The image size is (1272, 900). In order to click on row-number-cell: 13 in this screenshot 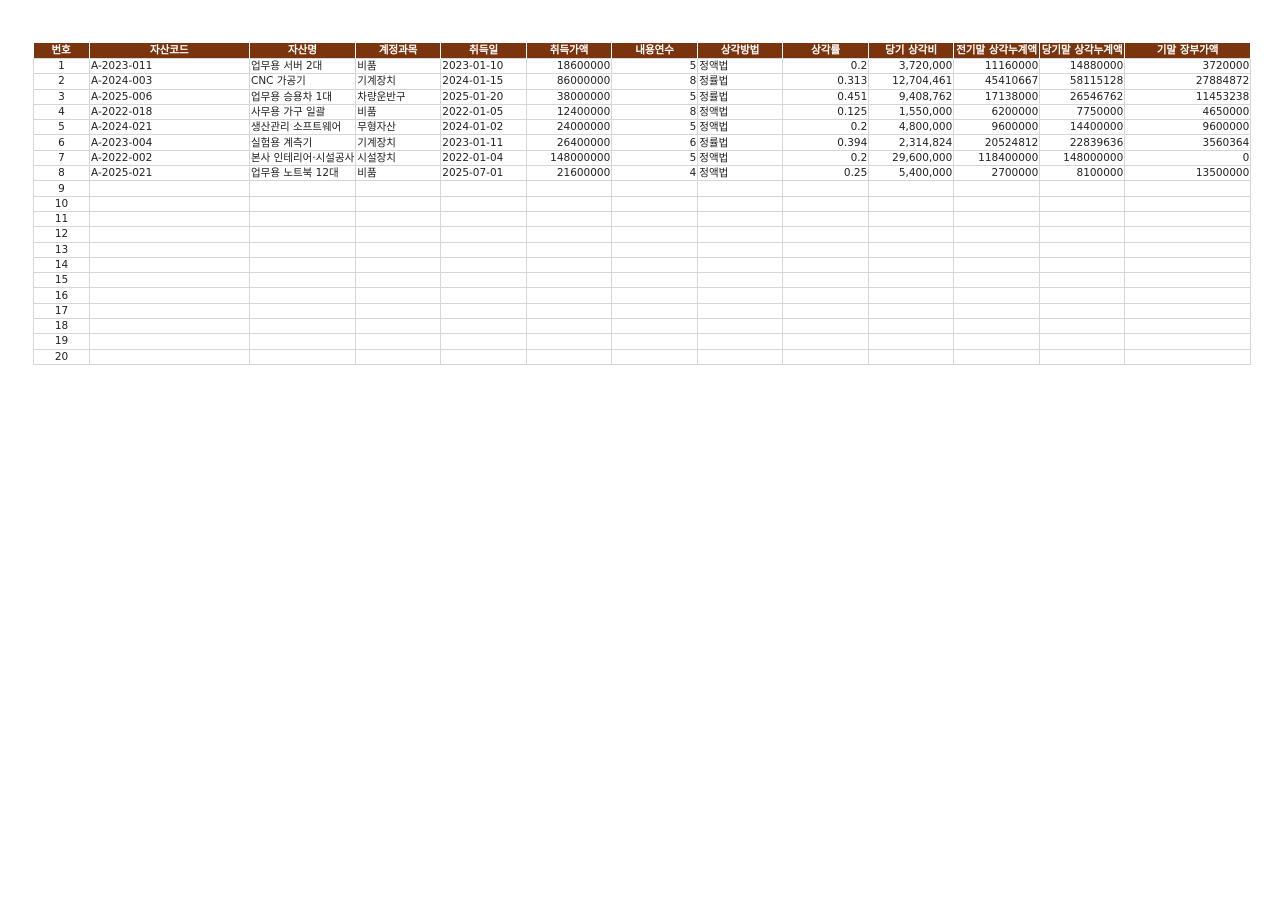, I will do `click(61, 249)`.